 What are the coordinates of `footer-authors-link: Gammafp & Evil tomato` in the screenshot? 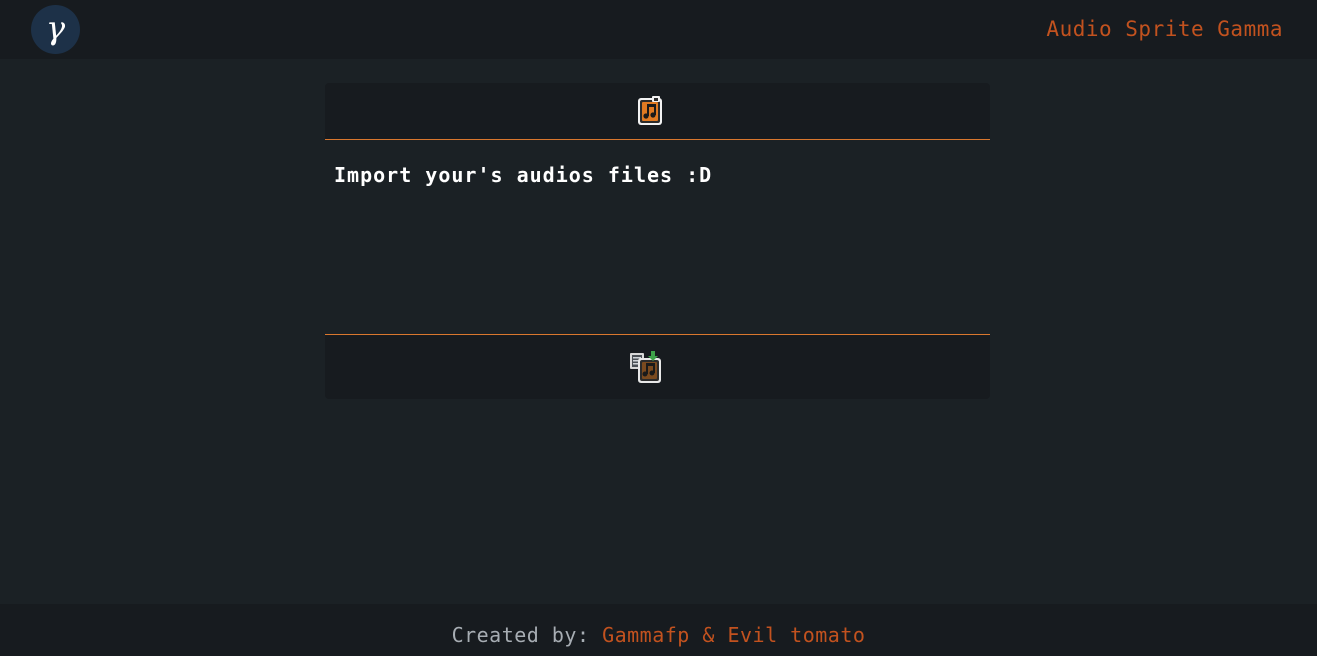 It's located at (733, 635).